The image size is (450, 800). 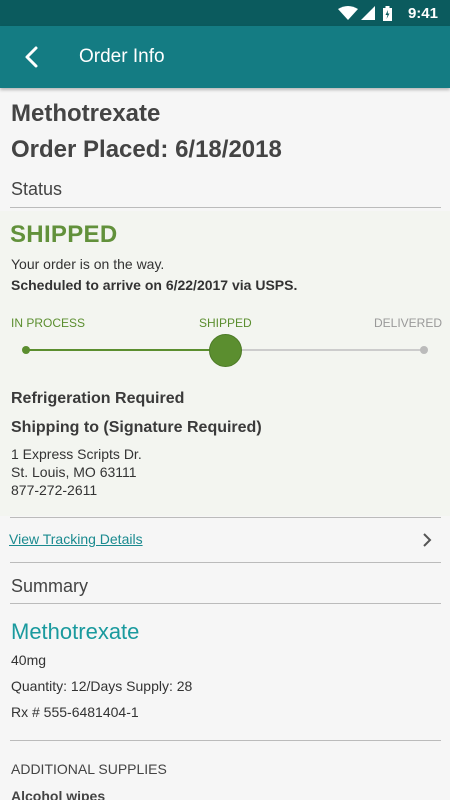 I want to click on address-line-1: 1 Express Scripts Dr., so click(x=76, y=454).